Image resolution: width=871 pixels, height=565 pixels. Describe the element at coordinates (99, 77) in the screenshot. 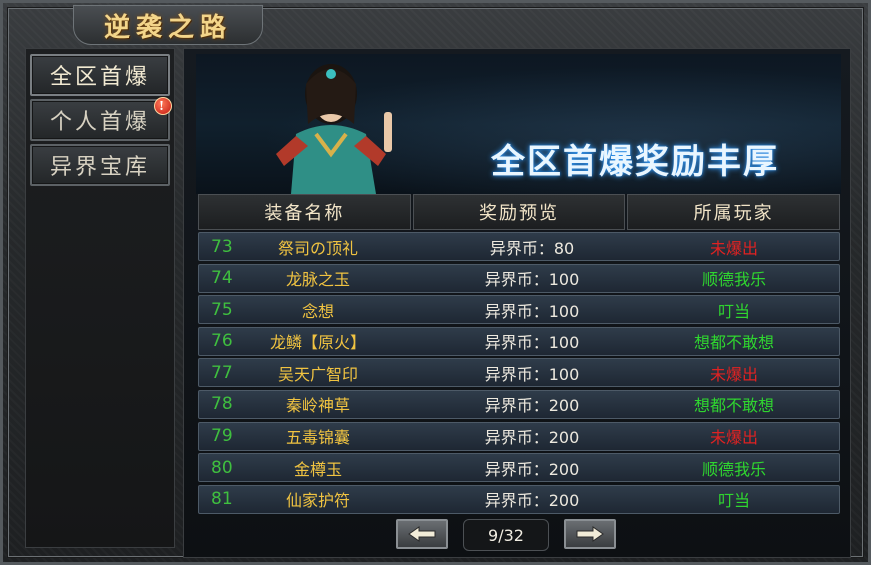

I see `sidebar-item-label: 全区首爆` at that location.